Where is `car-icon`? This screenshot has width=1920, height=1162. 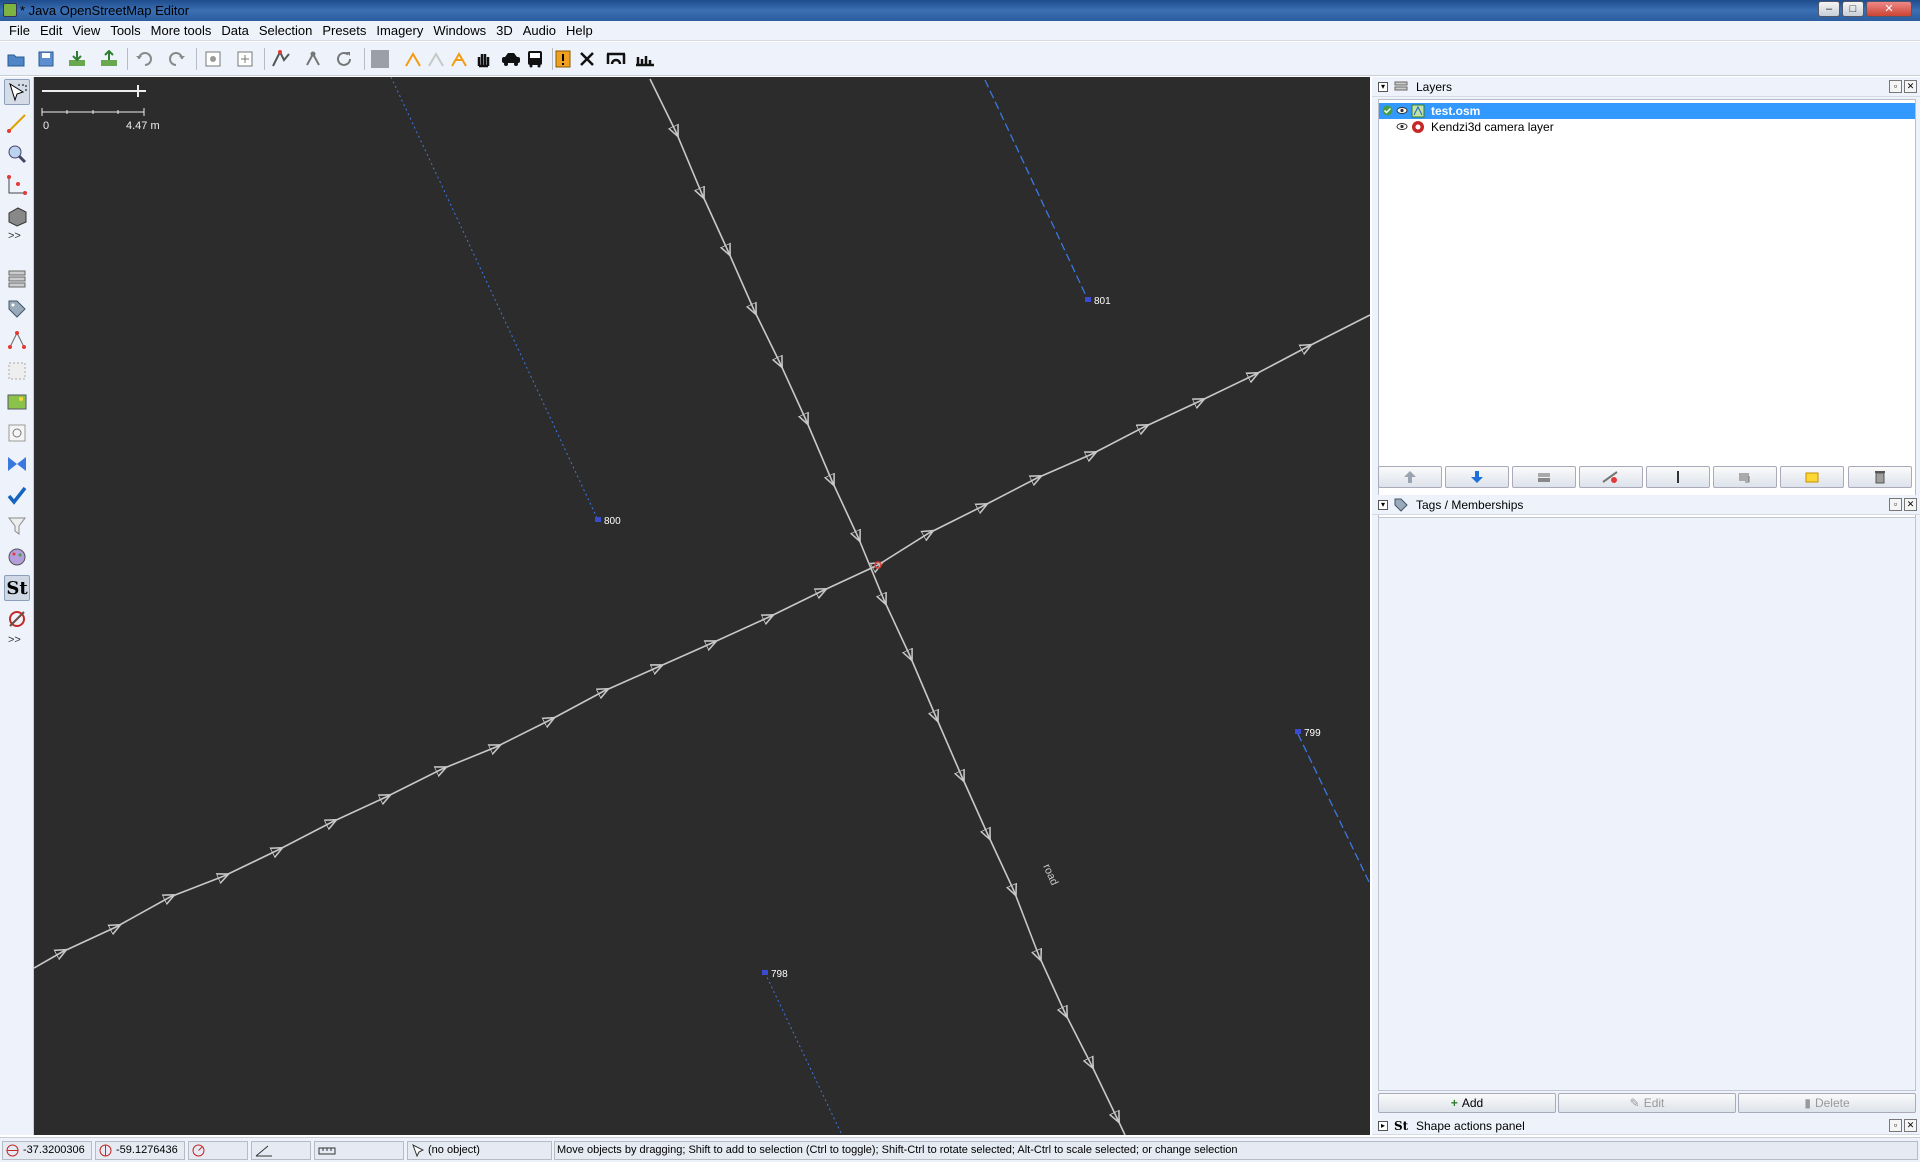
car-icon is located at coordinates (511, 59).